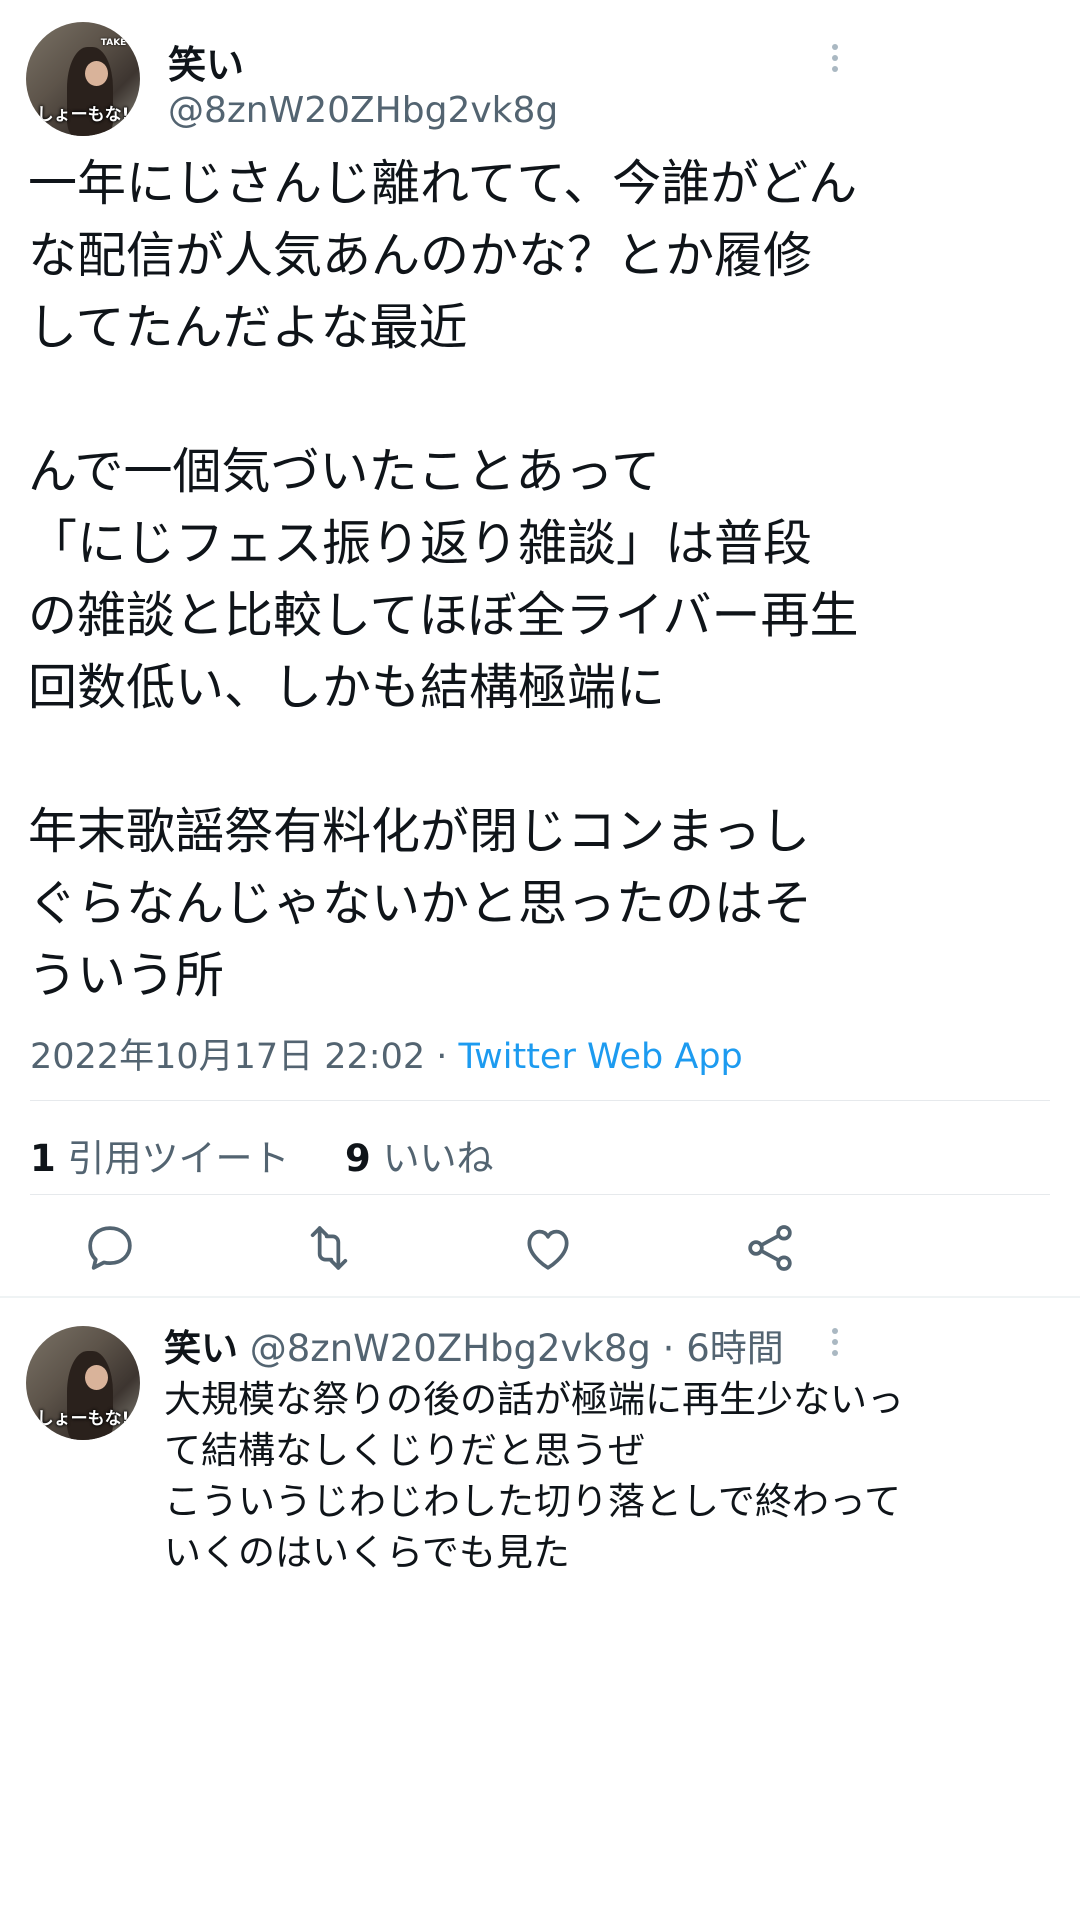 This screenshot has height=1926, width=1080. I want to click on section-divider, so click(540, 1297).